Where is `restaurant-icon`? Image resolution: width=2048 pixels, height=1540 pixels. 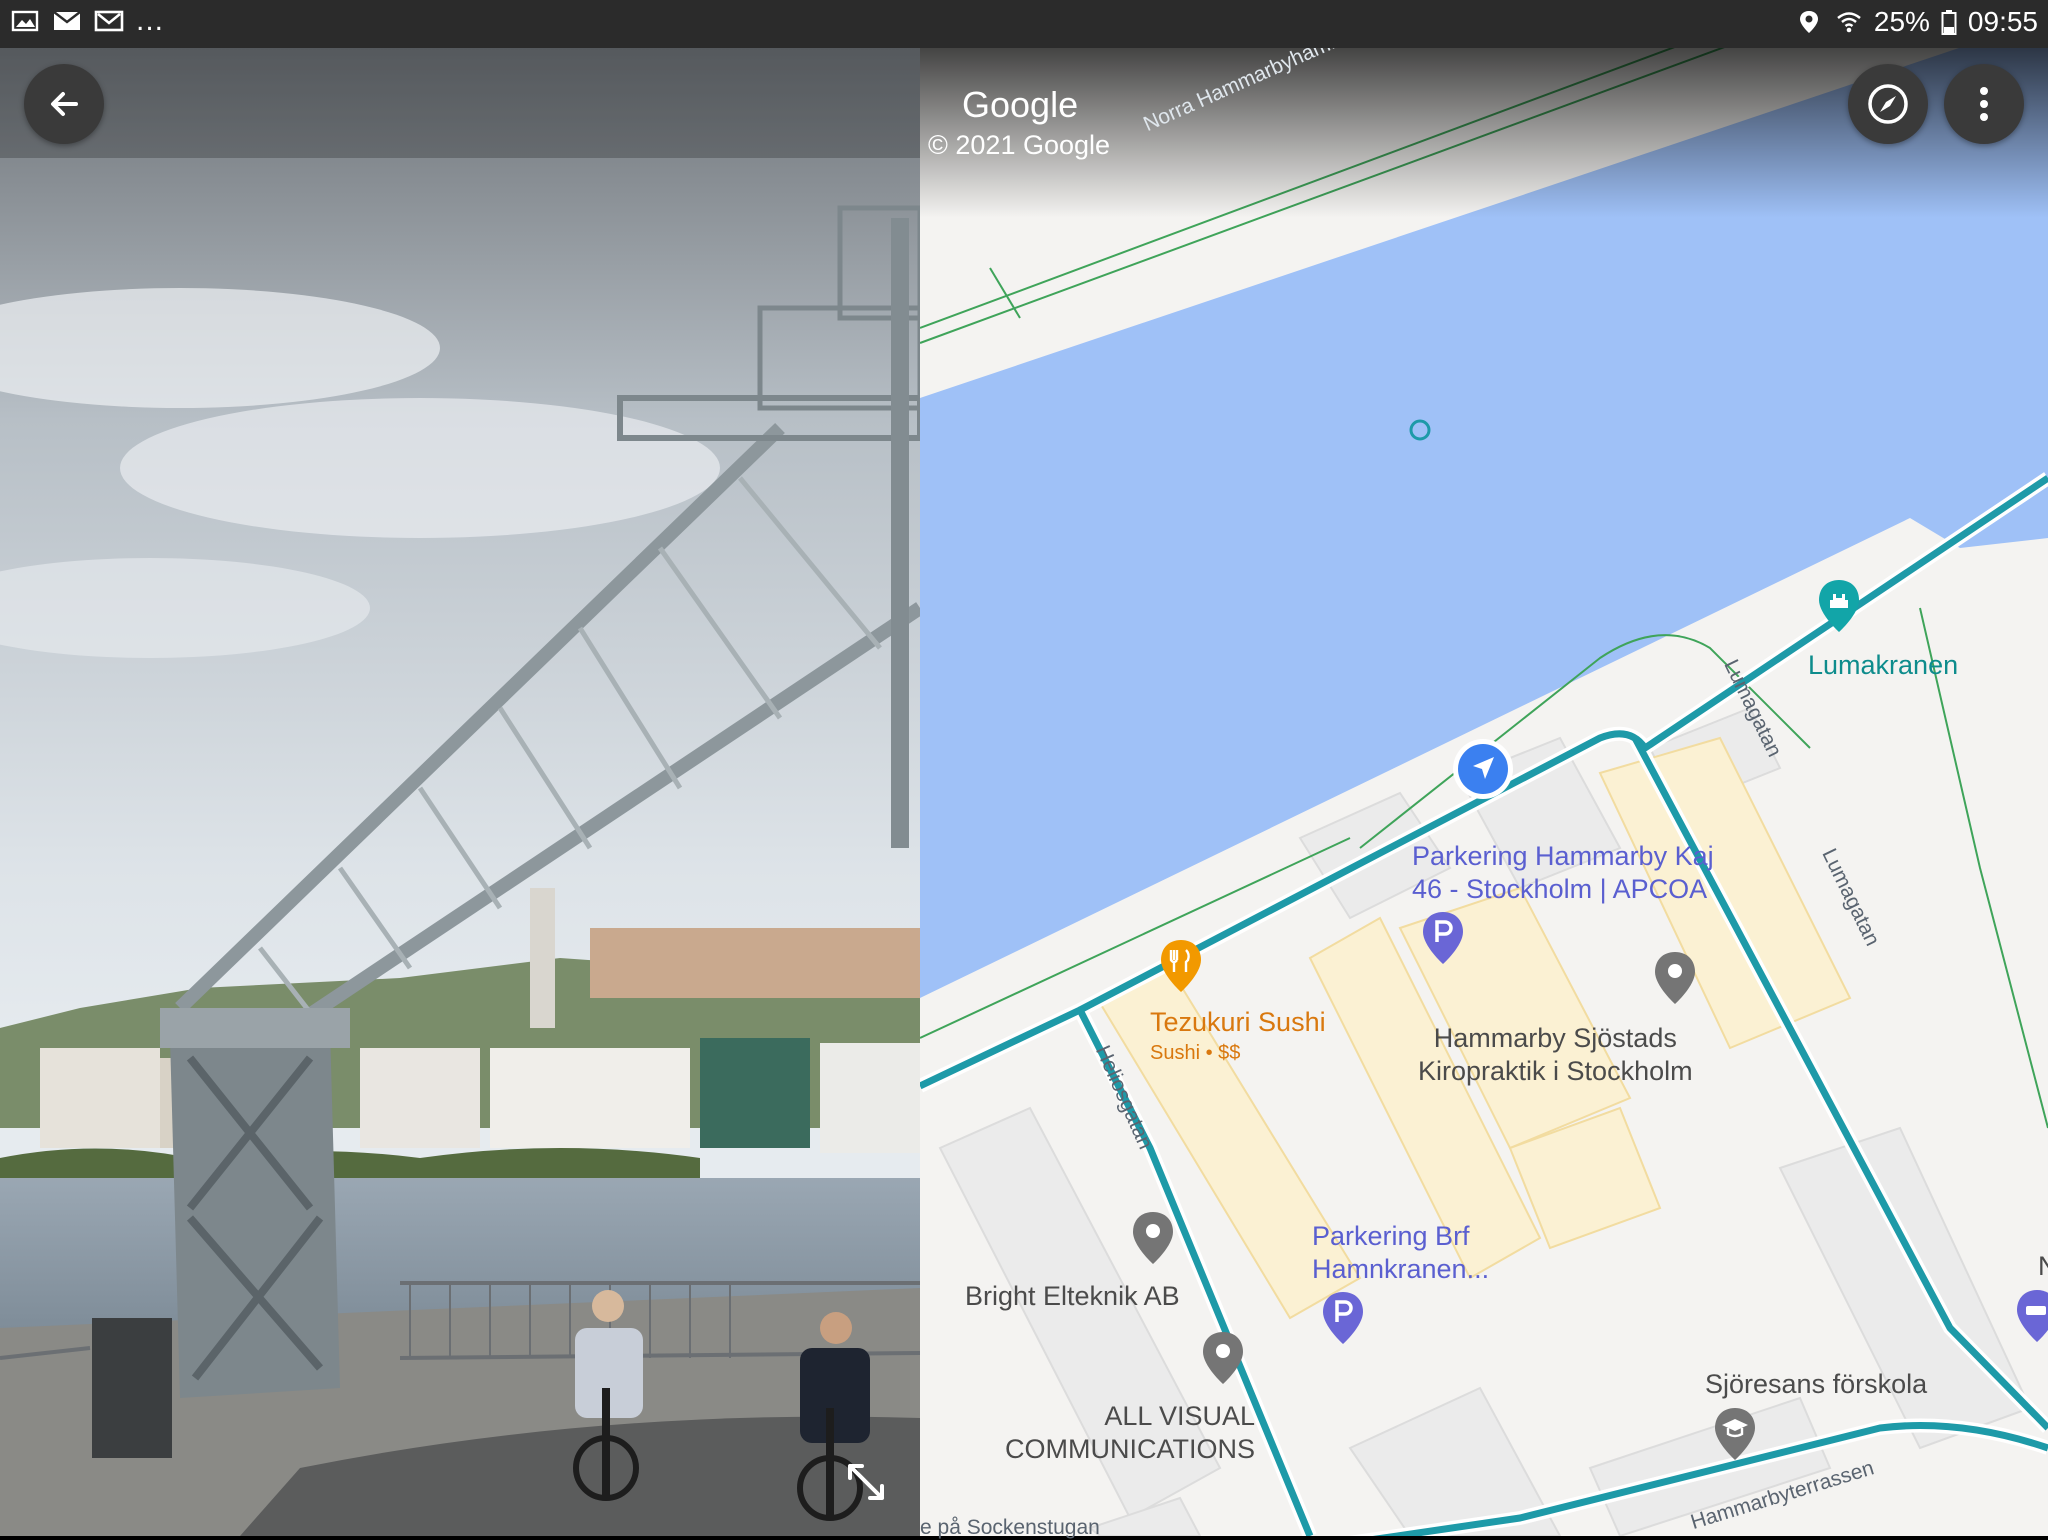 restaurant-icon is located at coordinates (1181, 966).